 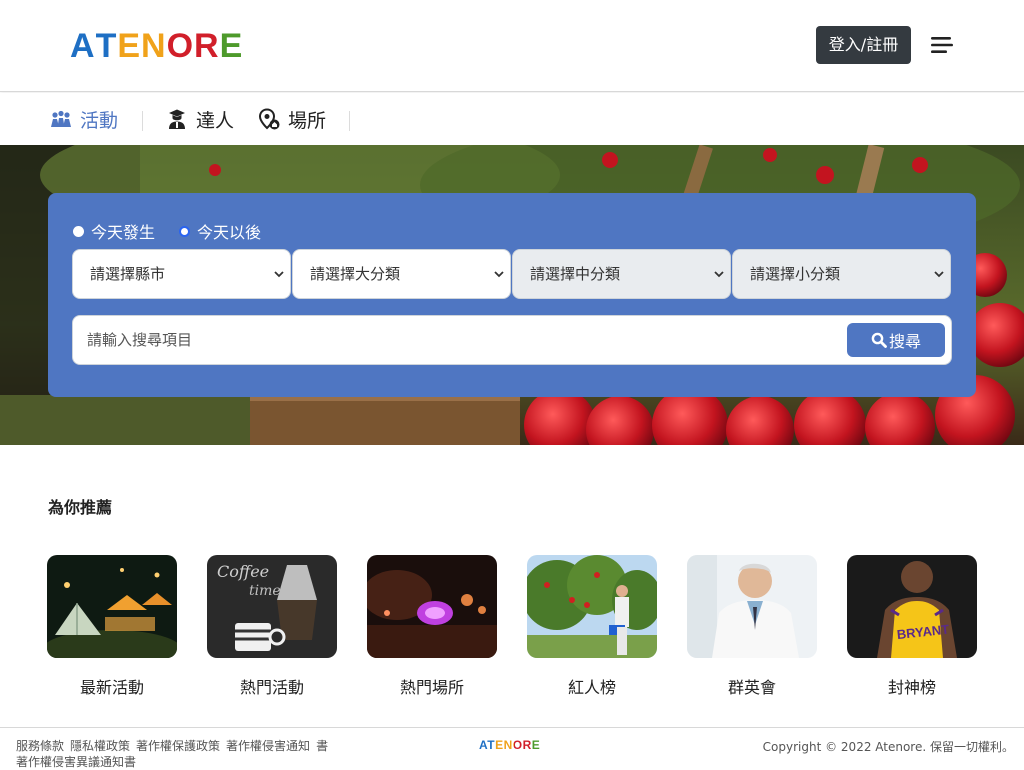 I want to click on county-select: 請選擇縣市, so click(x=181, y=274).